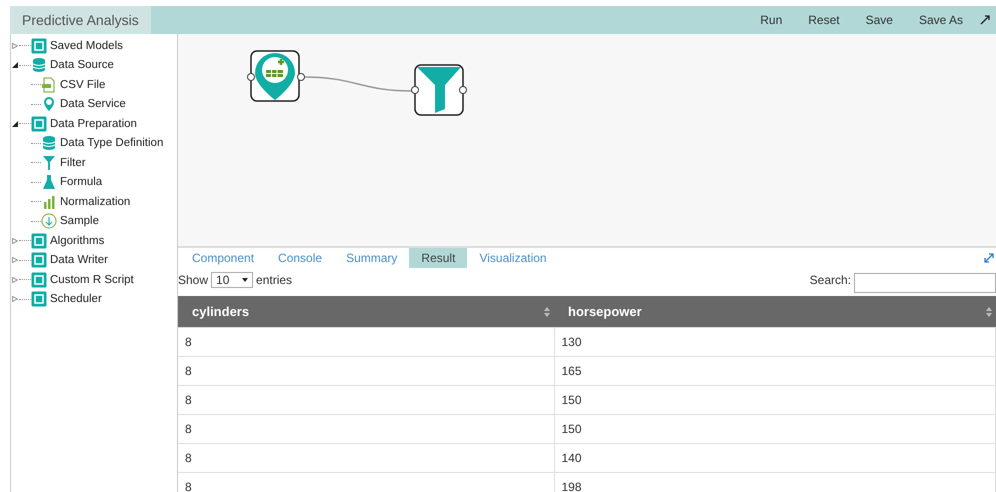  I want to click on funnel-icon, so click(49, 162).